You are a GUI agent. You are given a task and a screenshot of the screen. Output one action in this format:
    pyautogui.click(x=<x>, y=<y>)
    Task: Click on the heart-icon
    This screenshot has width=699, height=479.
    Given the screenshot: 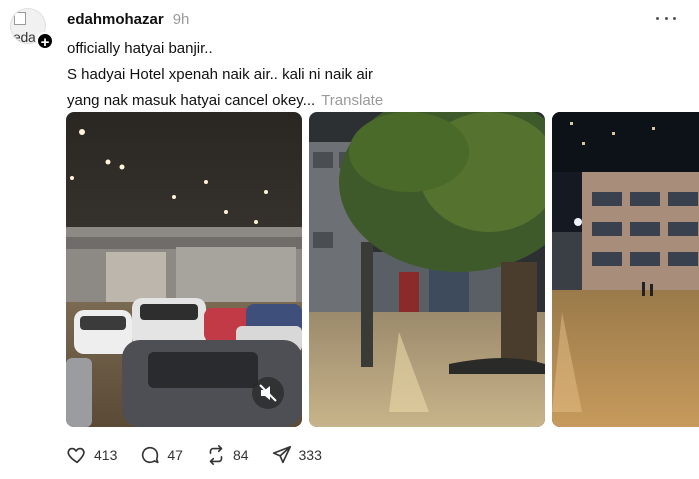 What is the action you would take?
    pyautogui.click(x=76, y=455)
    